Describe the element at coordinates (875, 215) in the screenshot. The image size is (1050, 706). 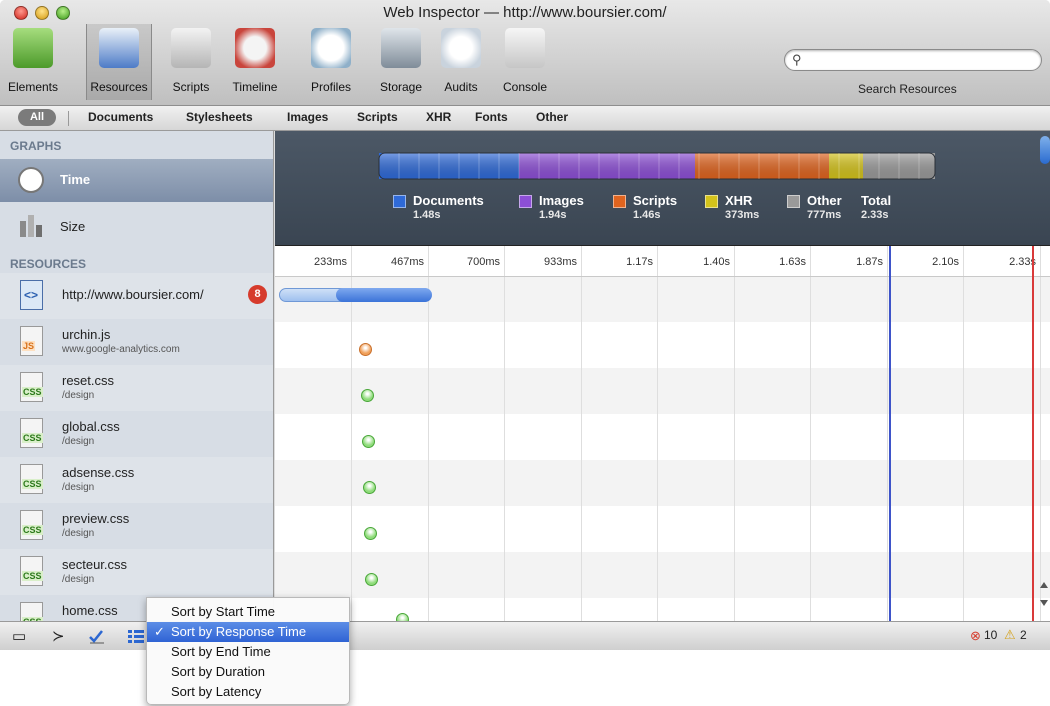
I see `legend-value: 2.33s` at that location.